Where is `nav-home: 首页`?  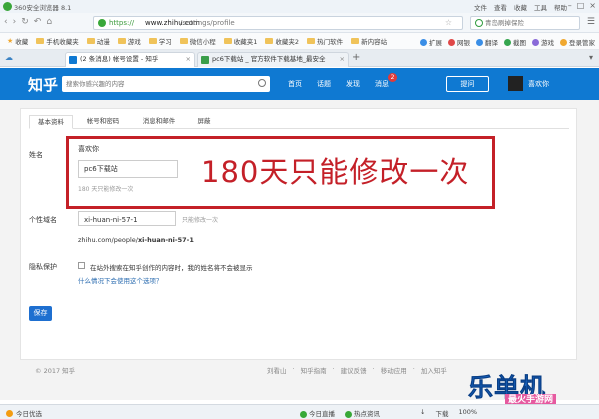
nav-home: 首页 is located at coordinates (295, 84).